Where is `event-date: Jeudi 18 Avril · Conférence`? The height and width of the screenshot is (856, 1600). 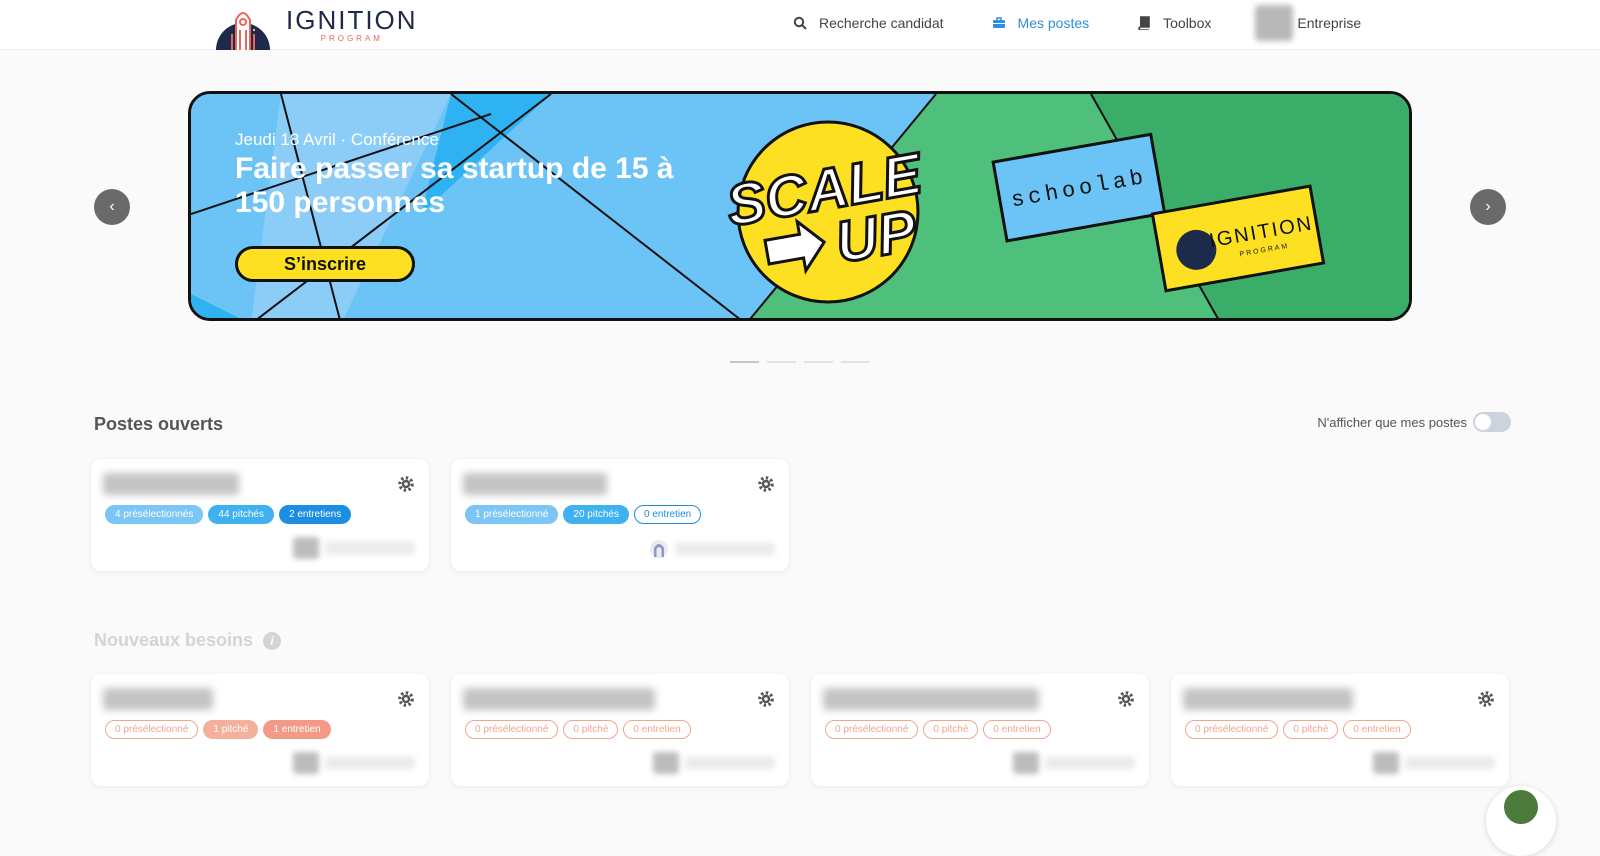
event-date: Jeudi 18 Avril · Conférence is located at coordinates (337, 139).